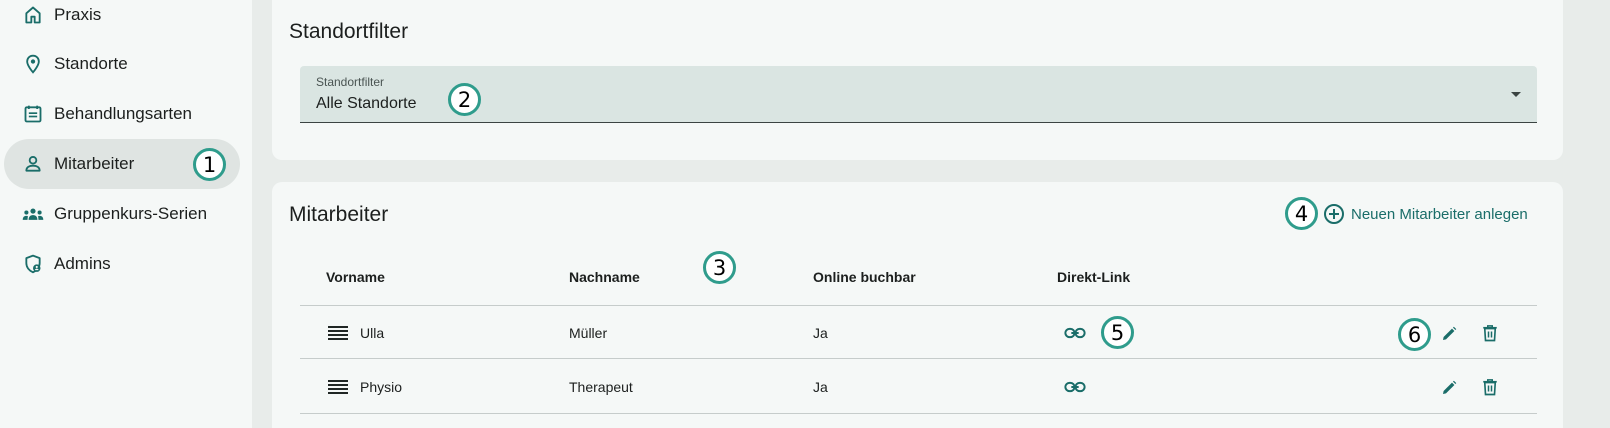  I want to click on calendar-list-icon, so click(33, 114).